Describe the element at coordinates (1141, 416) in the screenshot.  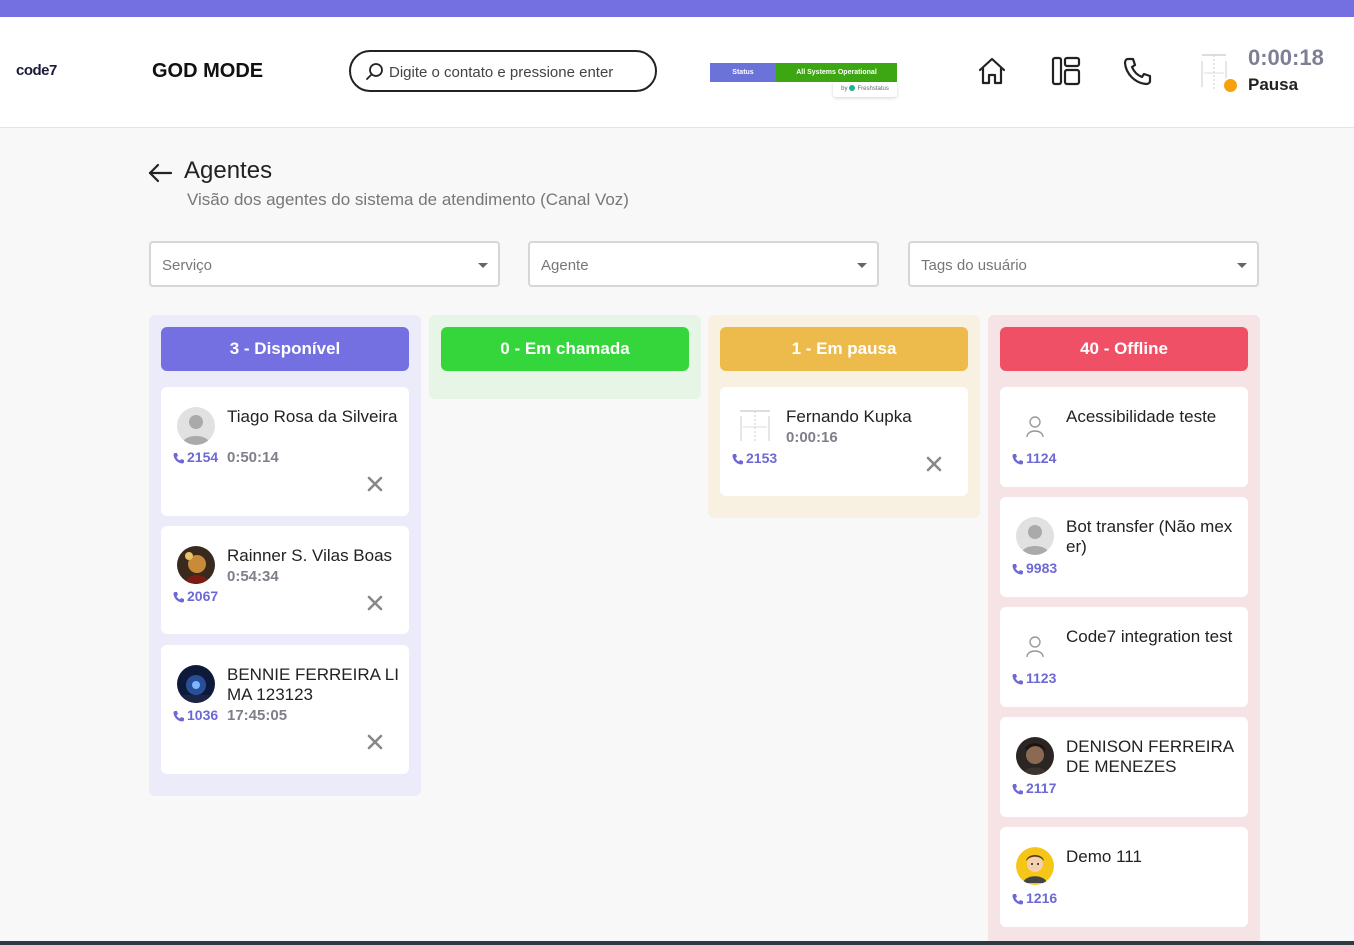
I see `agent-name: Acessibilidade teste` at that location.